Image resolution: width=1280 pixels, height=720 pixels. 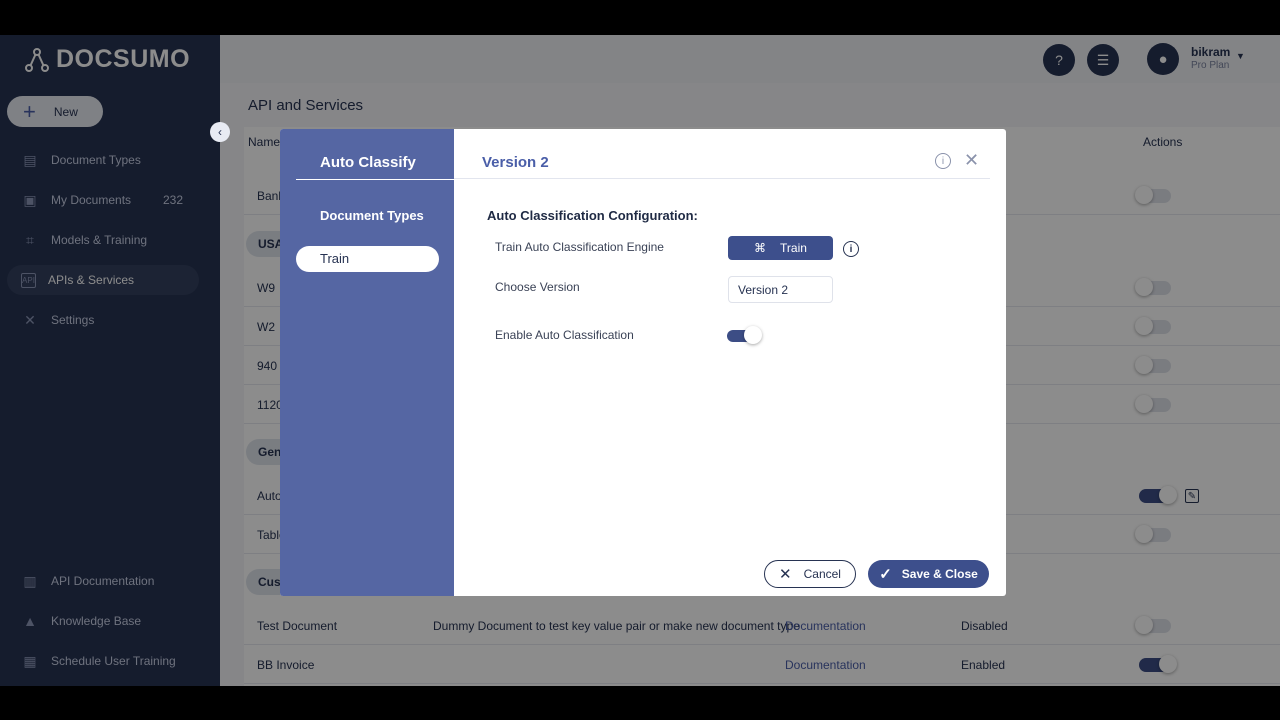 What do you see at coordinates (537, 287) in the screenshot?
I see `version-label: Choose Version` at bounding box center [537, 287].